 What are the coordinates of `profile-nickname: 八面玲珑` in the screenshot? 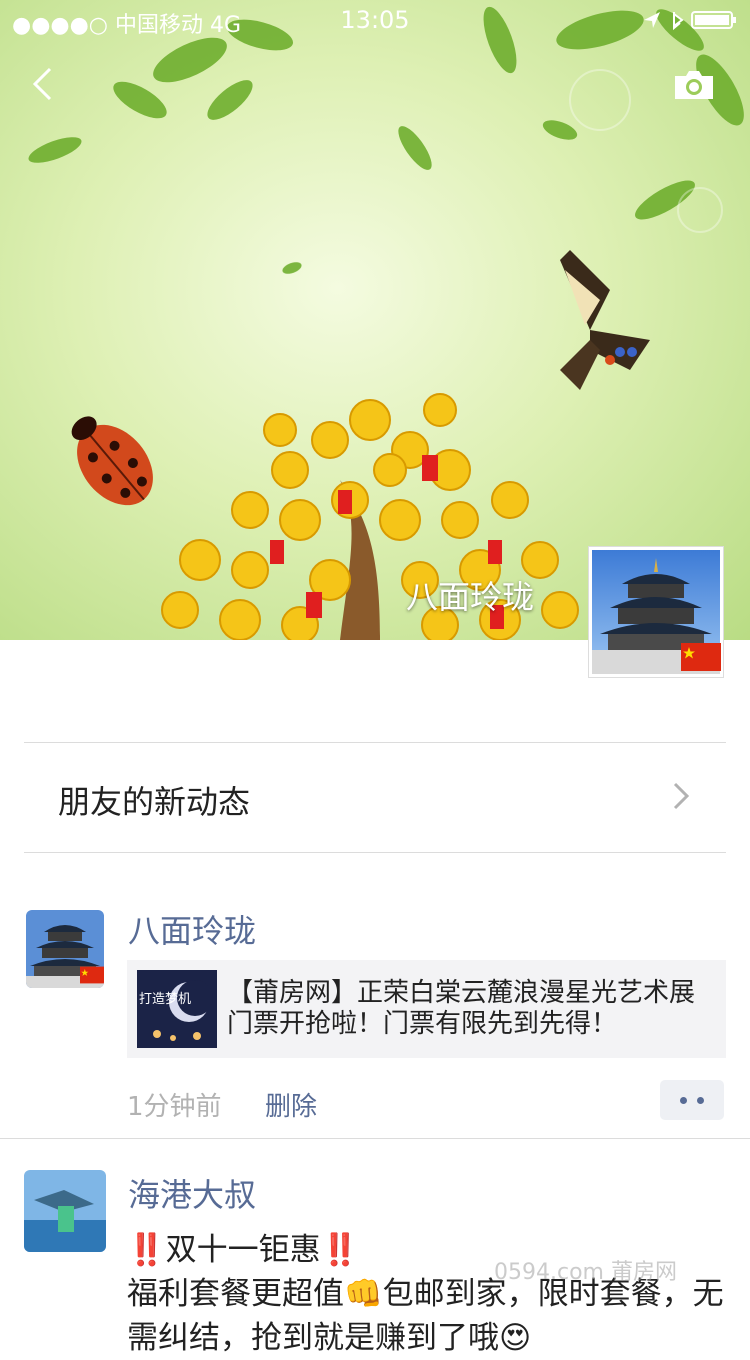 It's located at (469, 597).